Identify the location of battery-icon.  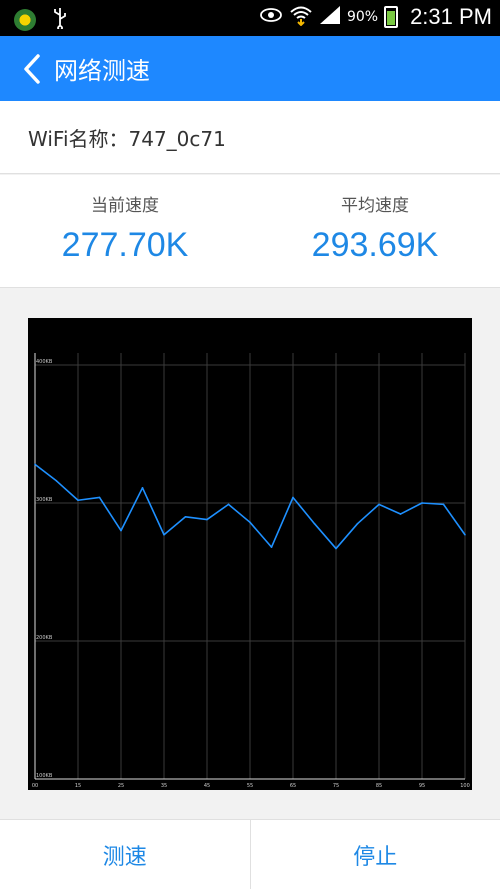
(391, 17).